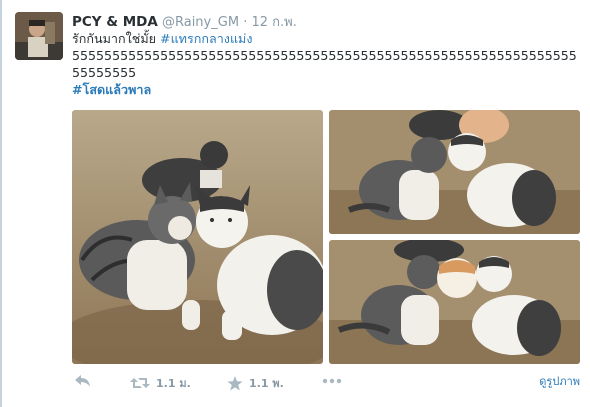  What do you see at coordinates (327, 89) in the screenshot?
I see `tweet-line-4: #โสดแล้วพาล` at bounding box center [327, 89].